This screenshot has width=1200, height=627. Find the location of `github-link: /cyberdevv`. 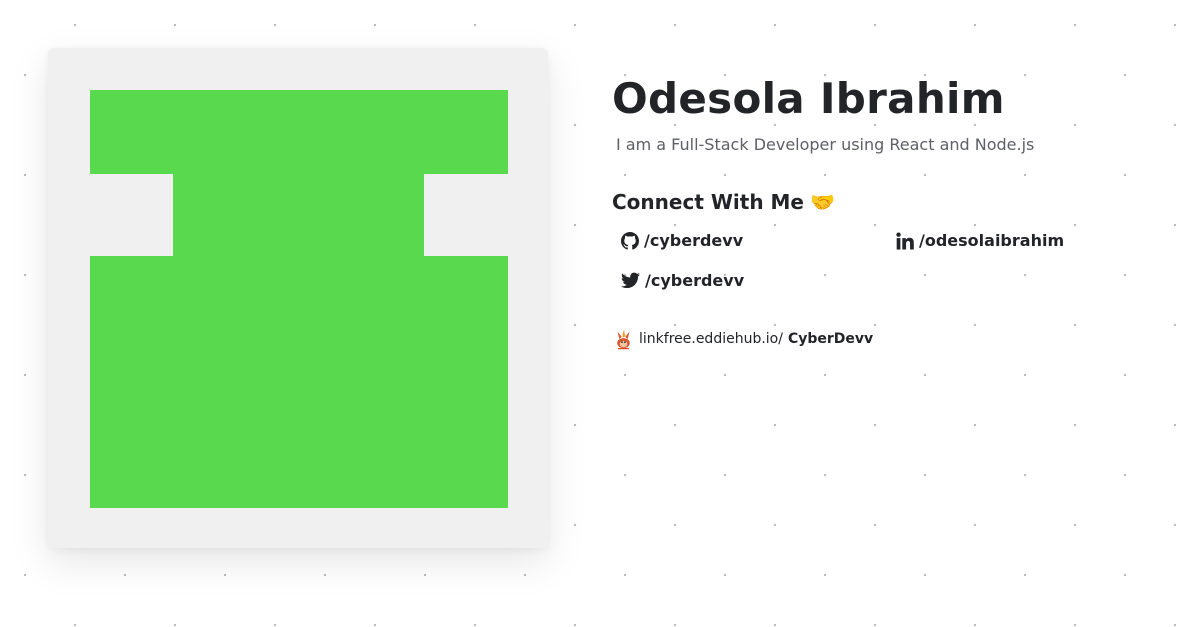

github-link: /cyberdevv is located at coordinates (682, 240).